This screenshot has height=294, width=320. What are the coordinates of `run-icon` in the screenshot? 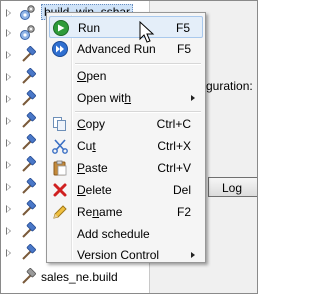 It's located at (61, 28).